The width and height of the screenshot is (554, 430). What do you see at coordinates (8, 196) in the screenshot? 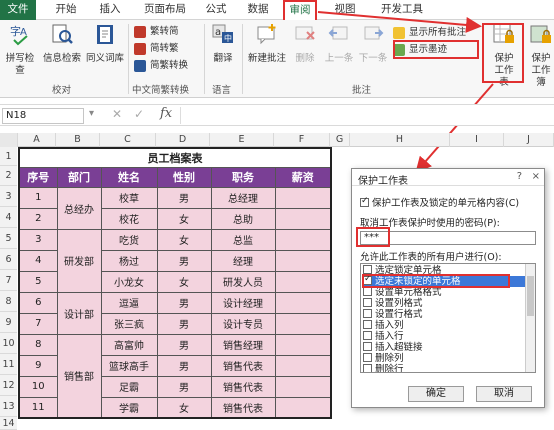
I see `row-header: 3` at bounding box center [8, 196].